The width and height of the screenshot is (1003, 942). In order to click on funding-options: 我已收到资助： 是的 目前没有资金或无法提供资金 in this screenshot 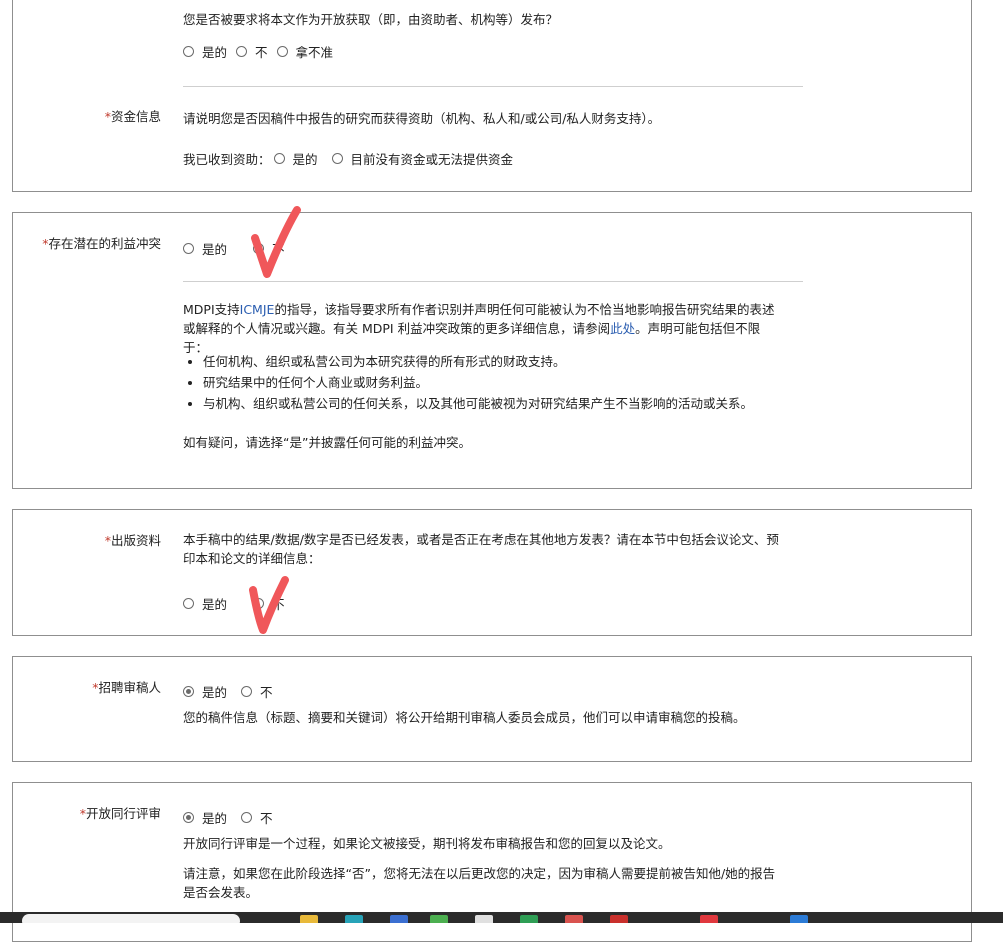, I will do `click(352, 158)`.